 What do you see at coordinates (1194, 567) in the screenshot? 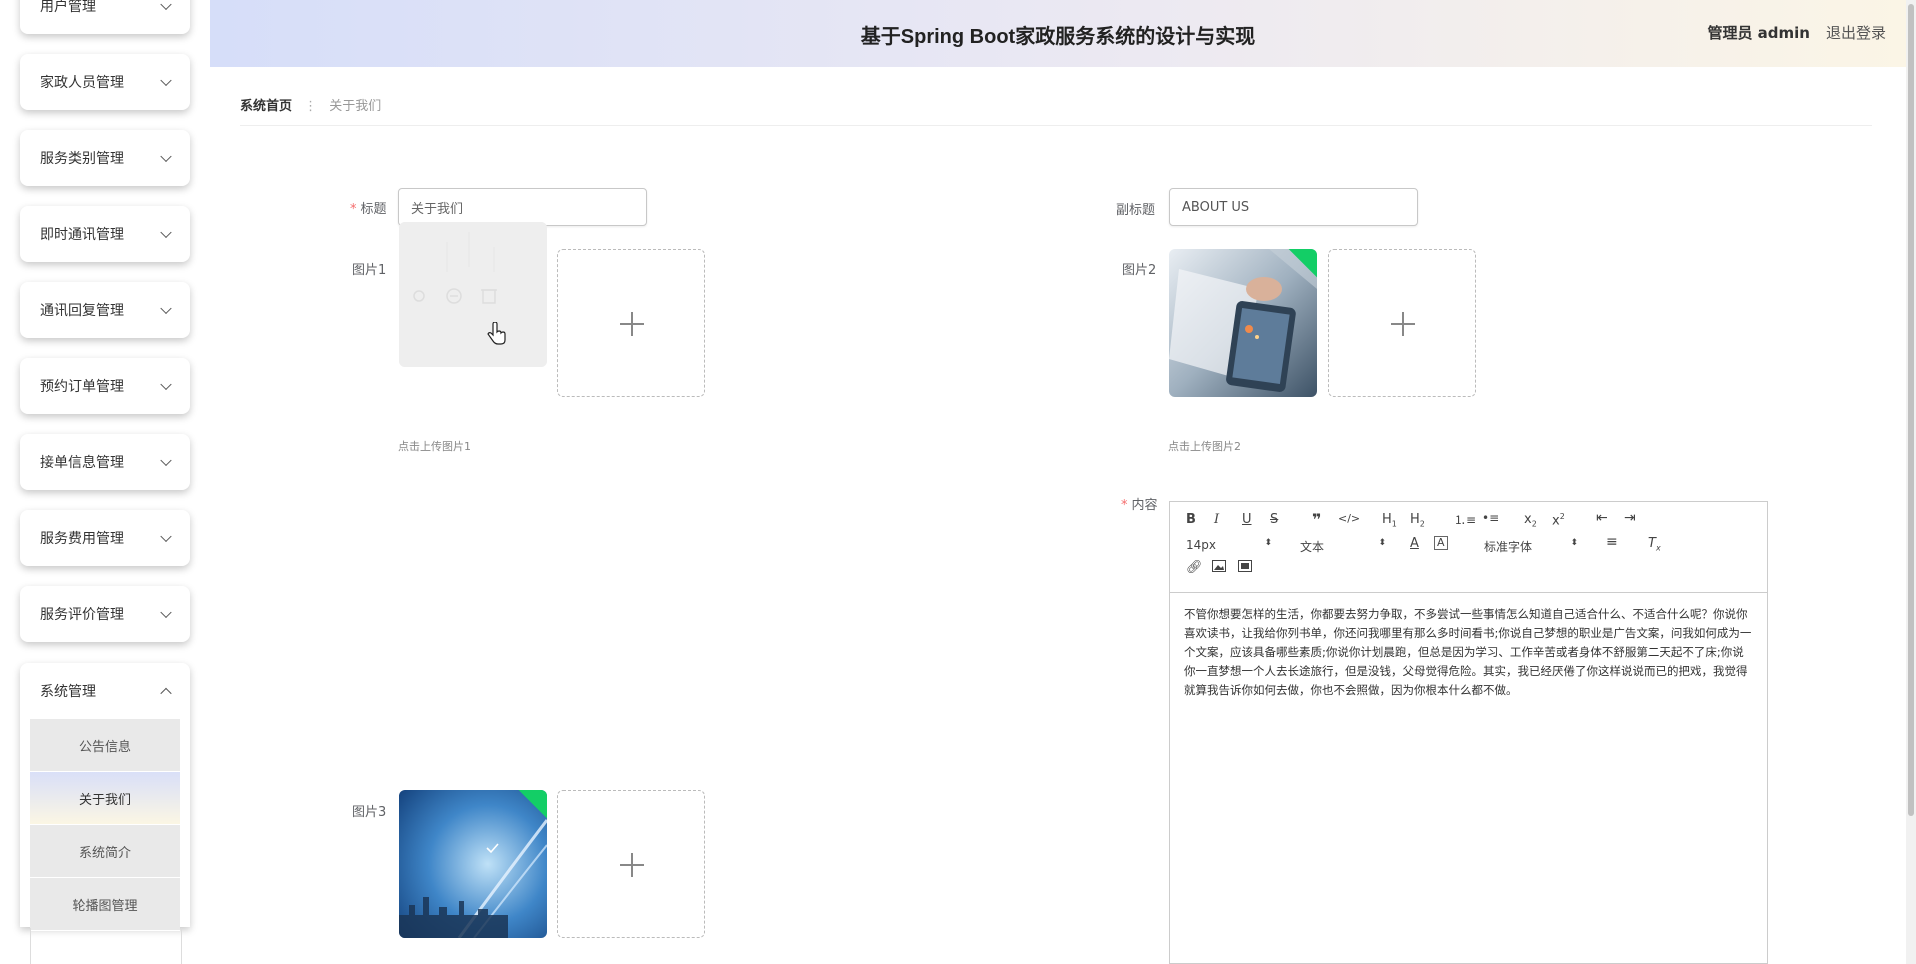
I see `link-icon: 🔗︎` at bounding box center [1194, 567].